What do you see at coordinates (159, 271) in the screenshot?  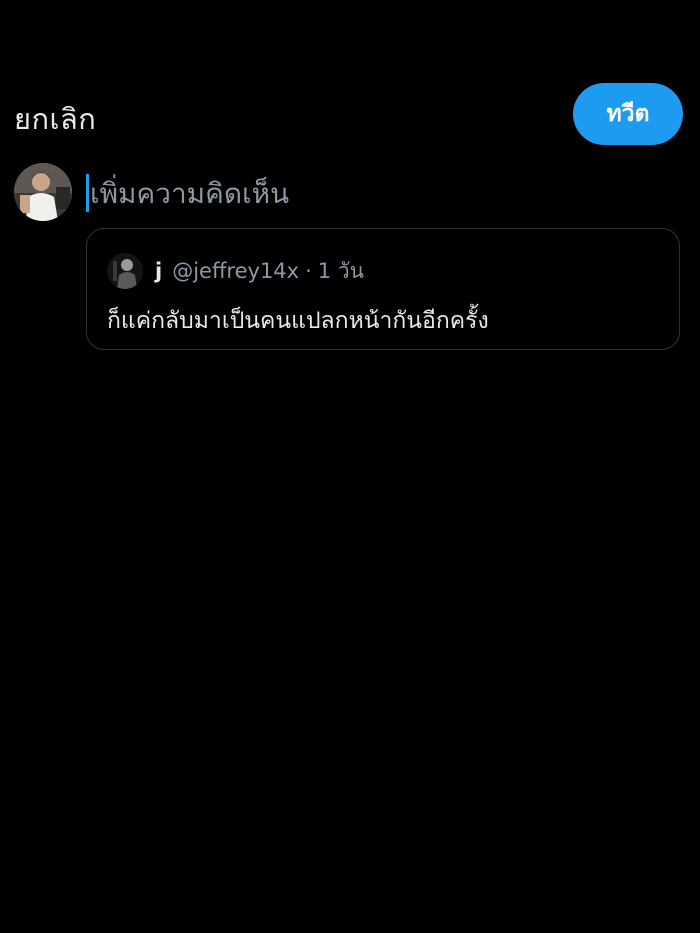 I see `quoted-author-name: j` at bounding box center [159, 271].